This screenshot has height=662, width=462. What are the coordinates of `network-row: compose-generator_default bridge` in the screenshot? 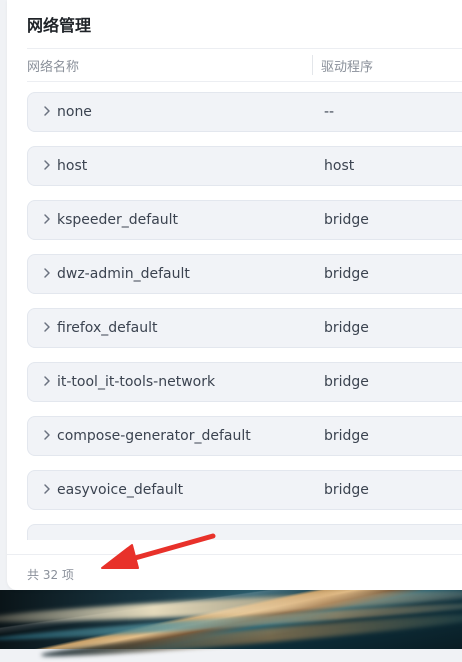 It's located at (244, 436).